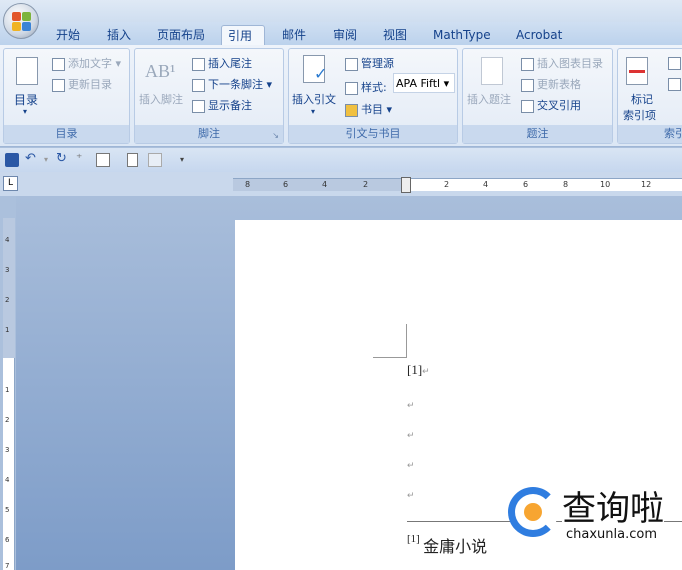 This screenshot has width=682, height=570. I want to click on update-table-label: 更新表格, so click(559, 84).